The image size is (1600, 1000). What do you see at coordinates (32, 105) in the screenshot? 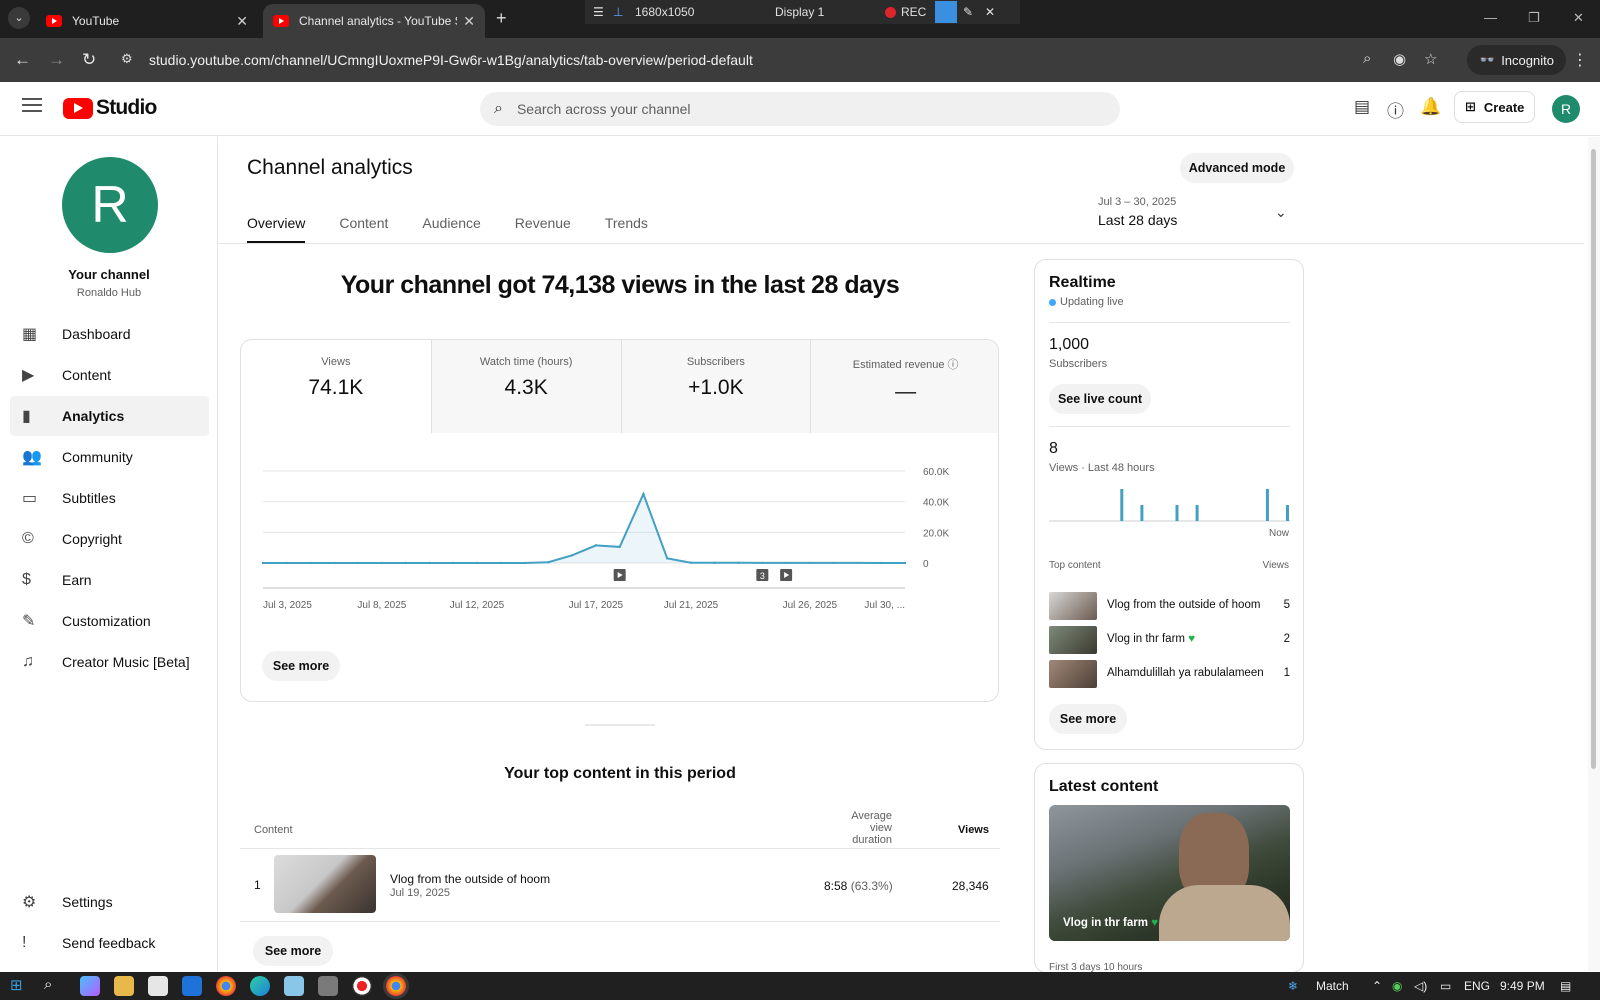
I see `menu-hamburger-icon` at bounding box center [32, 105].